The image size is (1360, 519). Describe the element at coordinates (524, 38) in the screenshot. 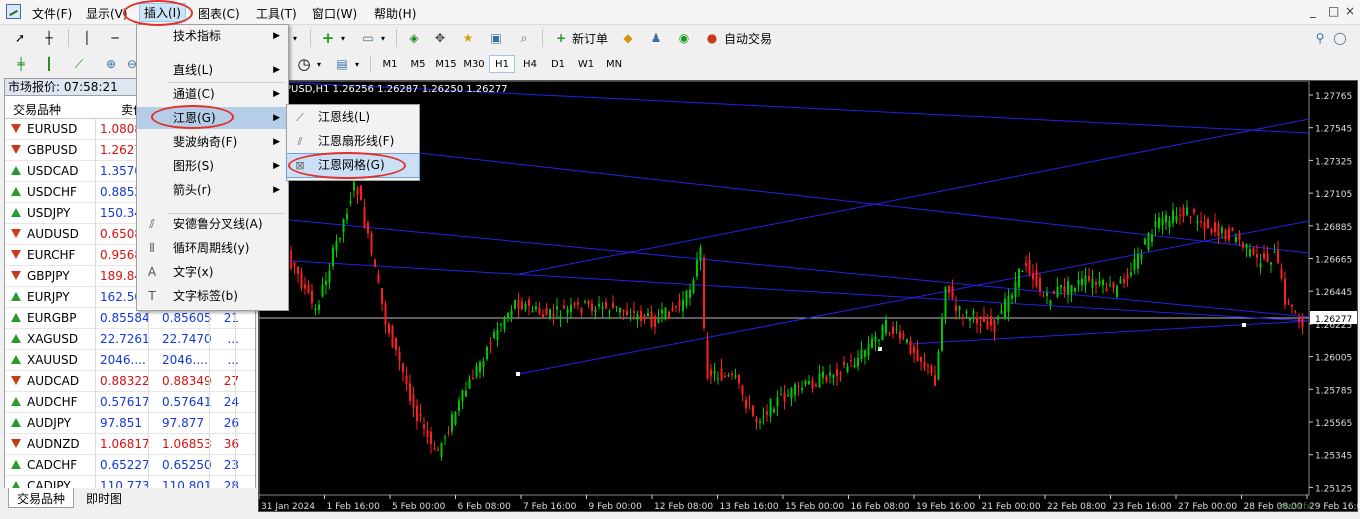

I see `tester-icon: ⌕` at that location.